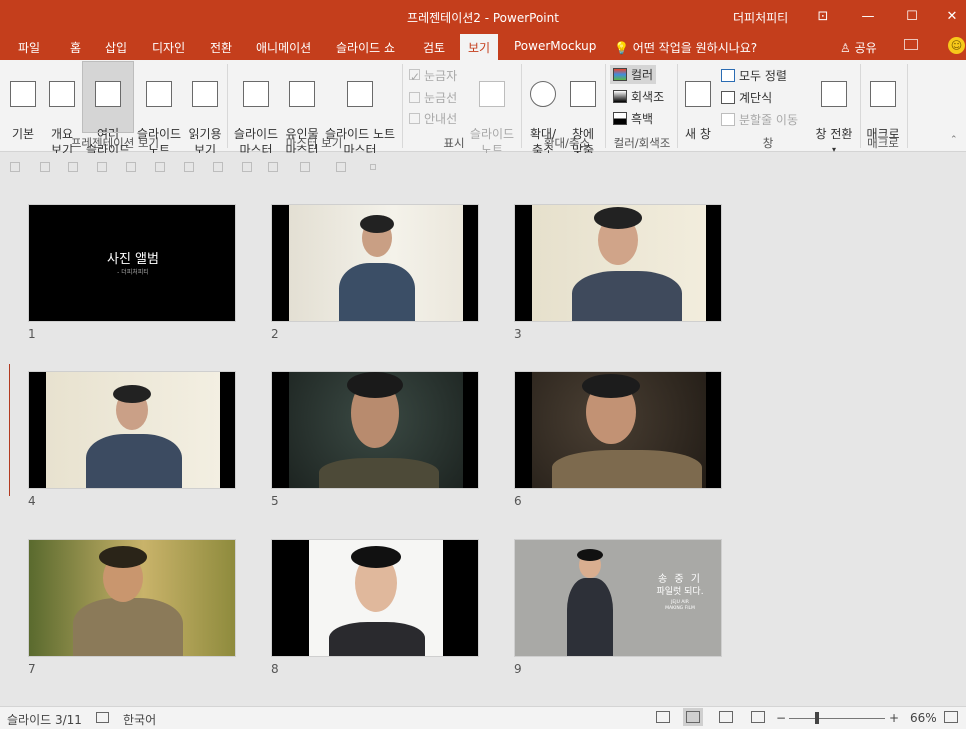 This screenshot has height=729, width=966. I want to click on normal-view-status-icon, so click(663, 717).